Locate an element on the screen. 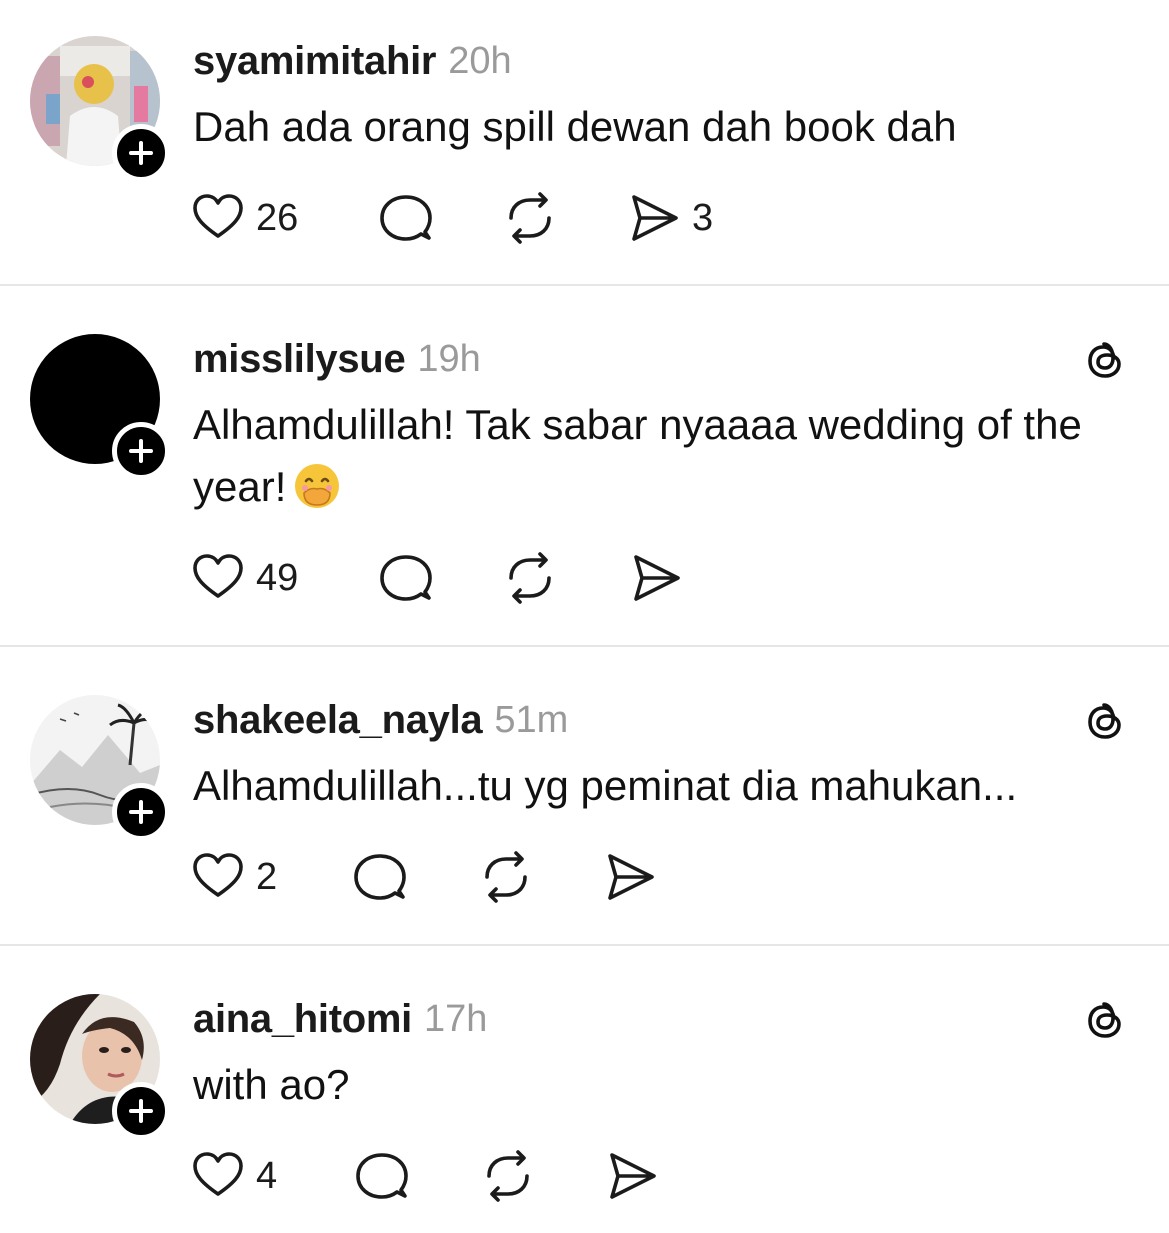 This screenshot has width=1169, height=1233. post-header: syamimitahir 20h is located at coordinates (352, 61).